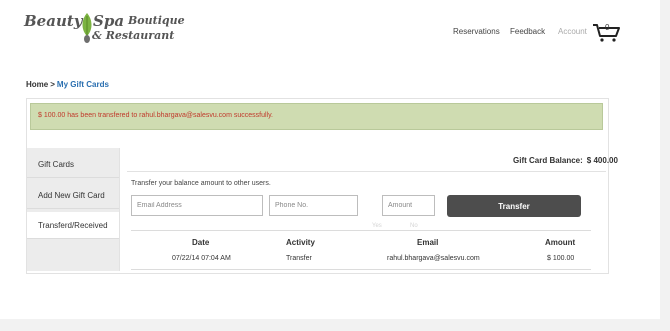 The image size is (670, 331). Describe the element at coordinates (335, 325) in the screenshot. I see `page-edge-bottom` at that location.